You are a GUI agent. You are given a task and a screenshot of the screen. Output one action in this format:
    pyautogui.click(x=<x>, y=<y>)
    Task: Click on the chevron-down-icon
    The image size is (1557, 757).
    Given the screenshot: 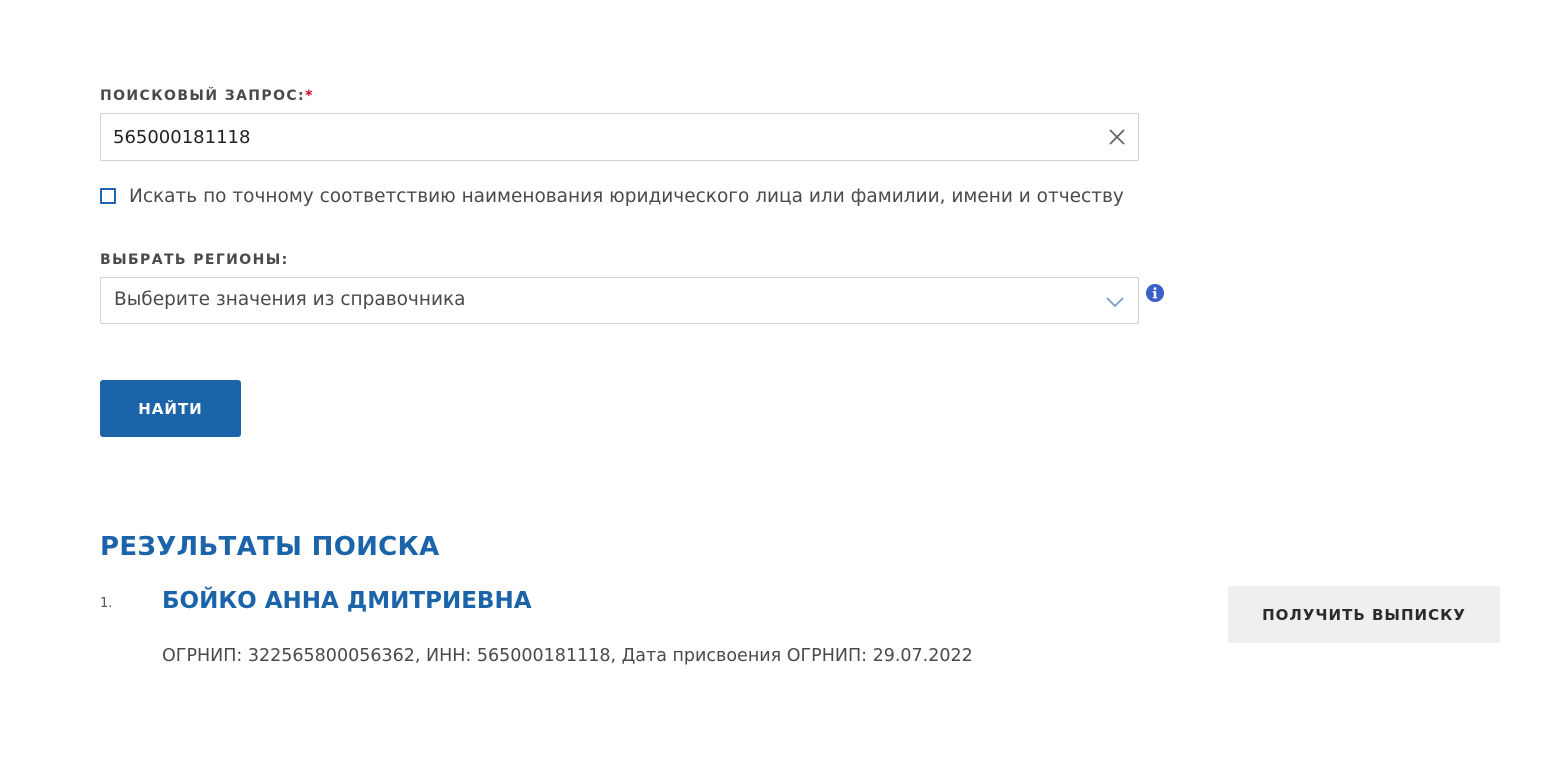 What is the action you would take?
    pyautogui.click(x=1115, y=301)
    